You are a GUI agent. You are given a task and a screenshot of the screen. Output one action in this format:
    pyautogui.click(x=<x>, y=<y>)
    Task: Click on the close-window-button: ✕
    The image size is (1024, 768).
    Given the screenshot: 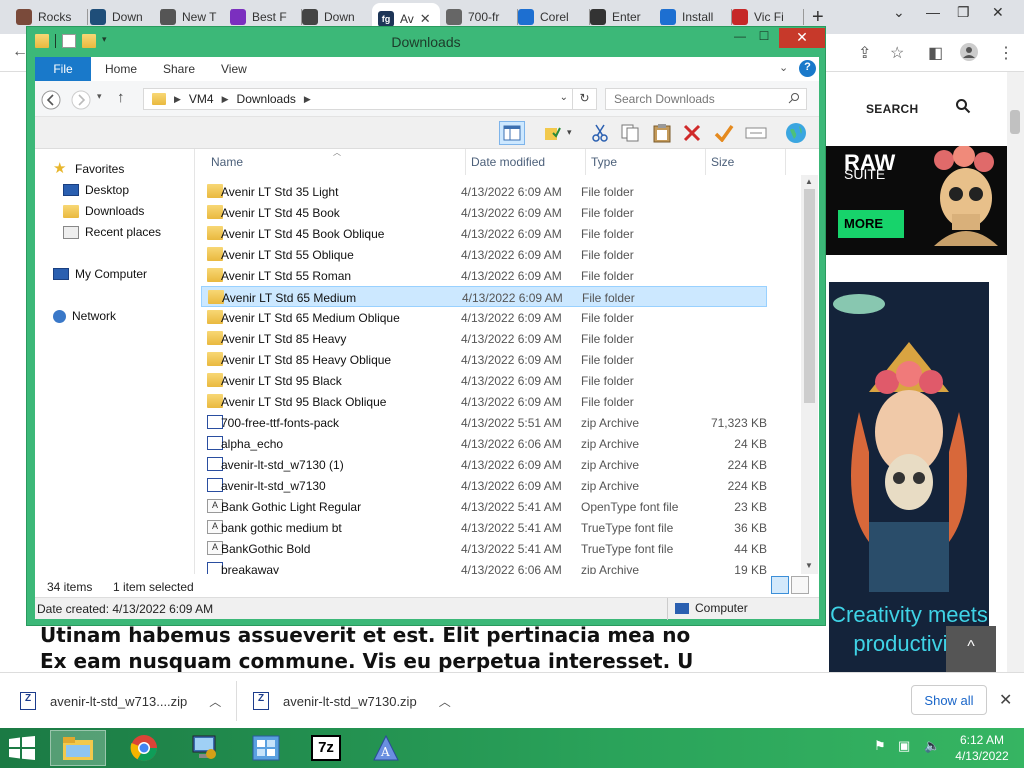 What is the action you would take?
    pyautogui.click(x=802, y=38)
    